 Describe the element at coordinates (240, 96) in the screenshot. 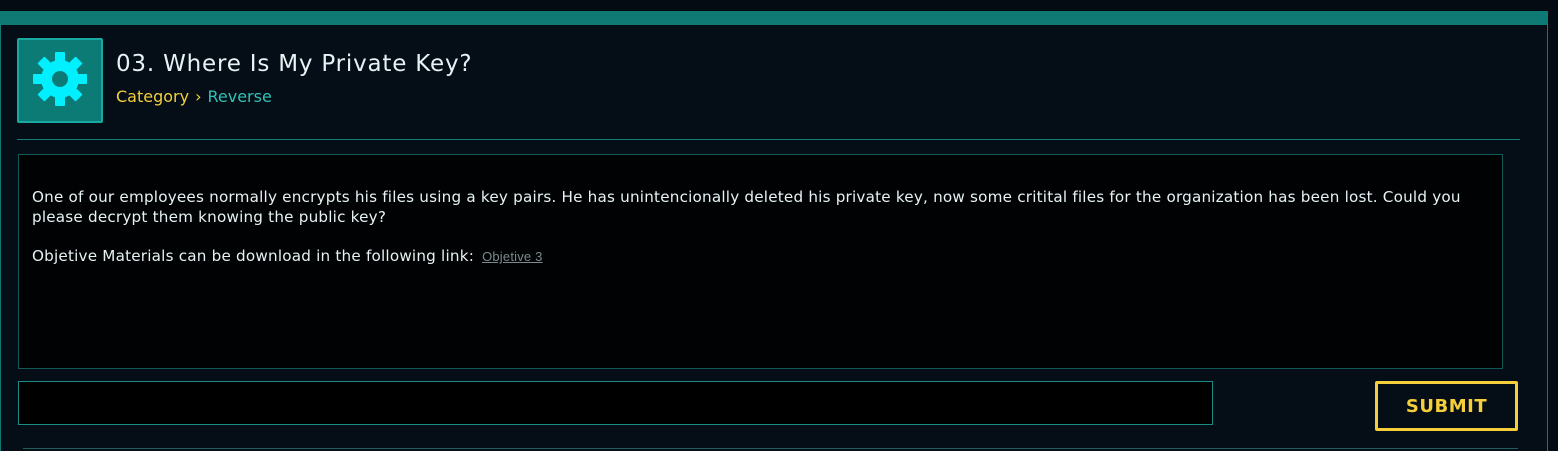

I see `breadcrumb-category-value: Reverse` at that location.